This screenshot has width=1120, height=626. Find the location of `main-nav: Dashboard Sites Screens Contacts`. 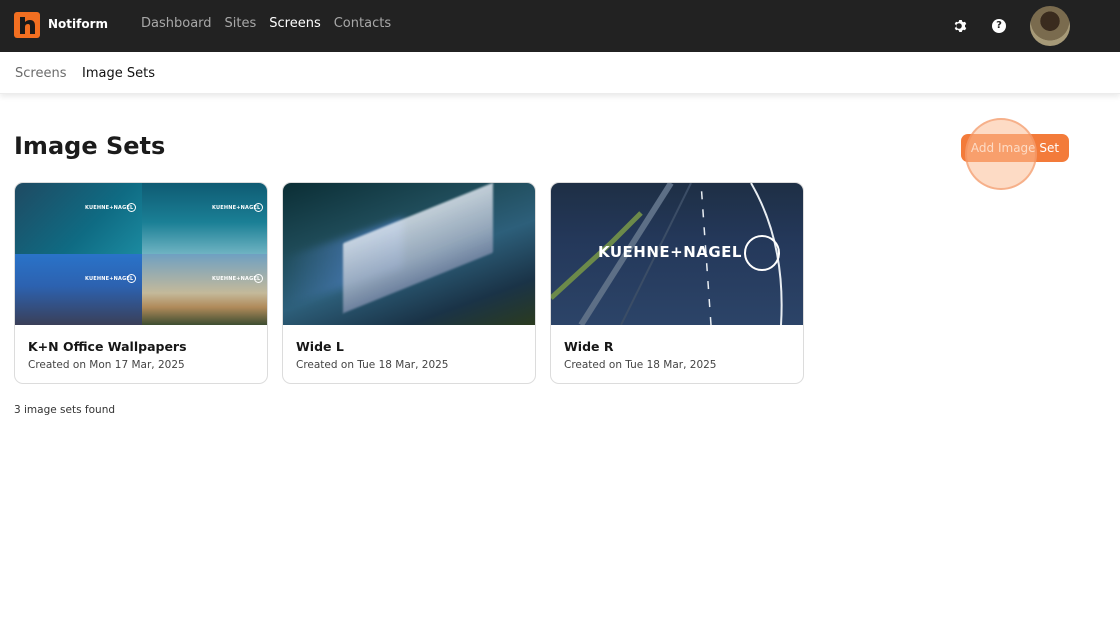

main-nav: Dashboard Sites Screens Contacts is located at coordinates (266, 23).